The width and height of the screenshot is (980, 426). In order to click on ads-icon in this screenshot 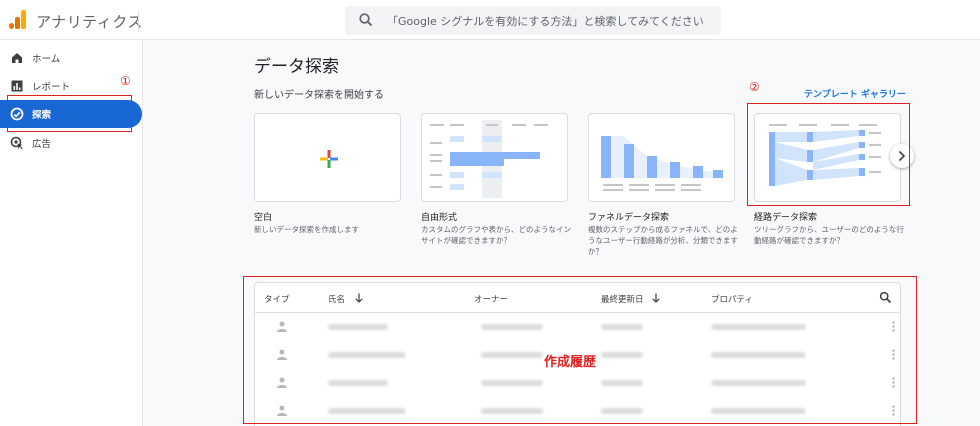, I will do `click(16, 143)`.